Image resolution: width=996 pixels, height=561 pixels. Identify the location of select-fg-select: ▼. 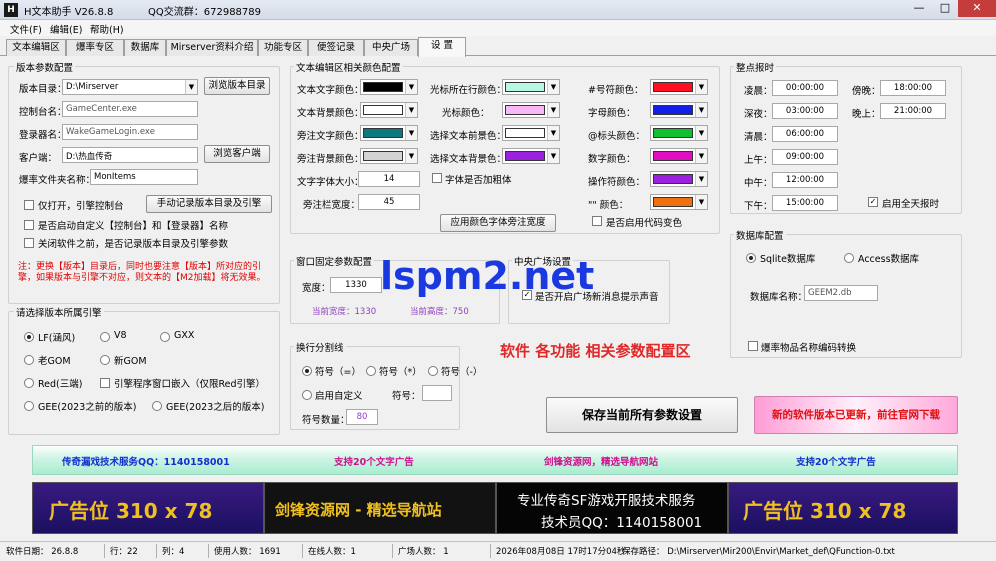
(531, 133).